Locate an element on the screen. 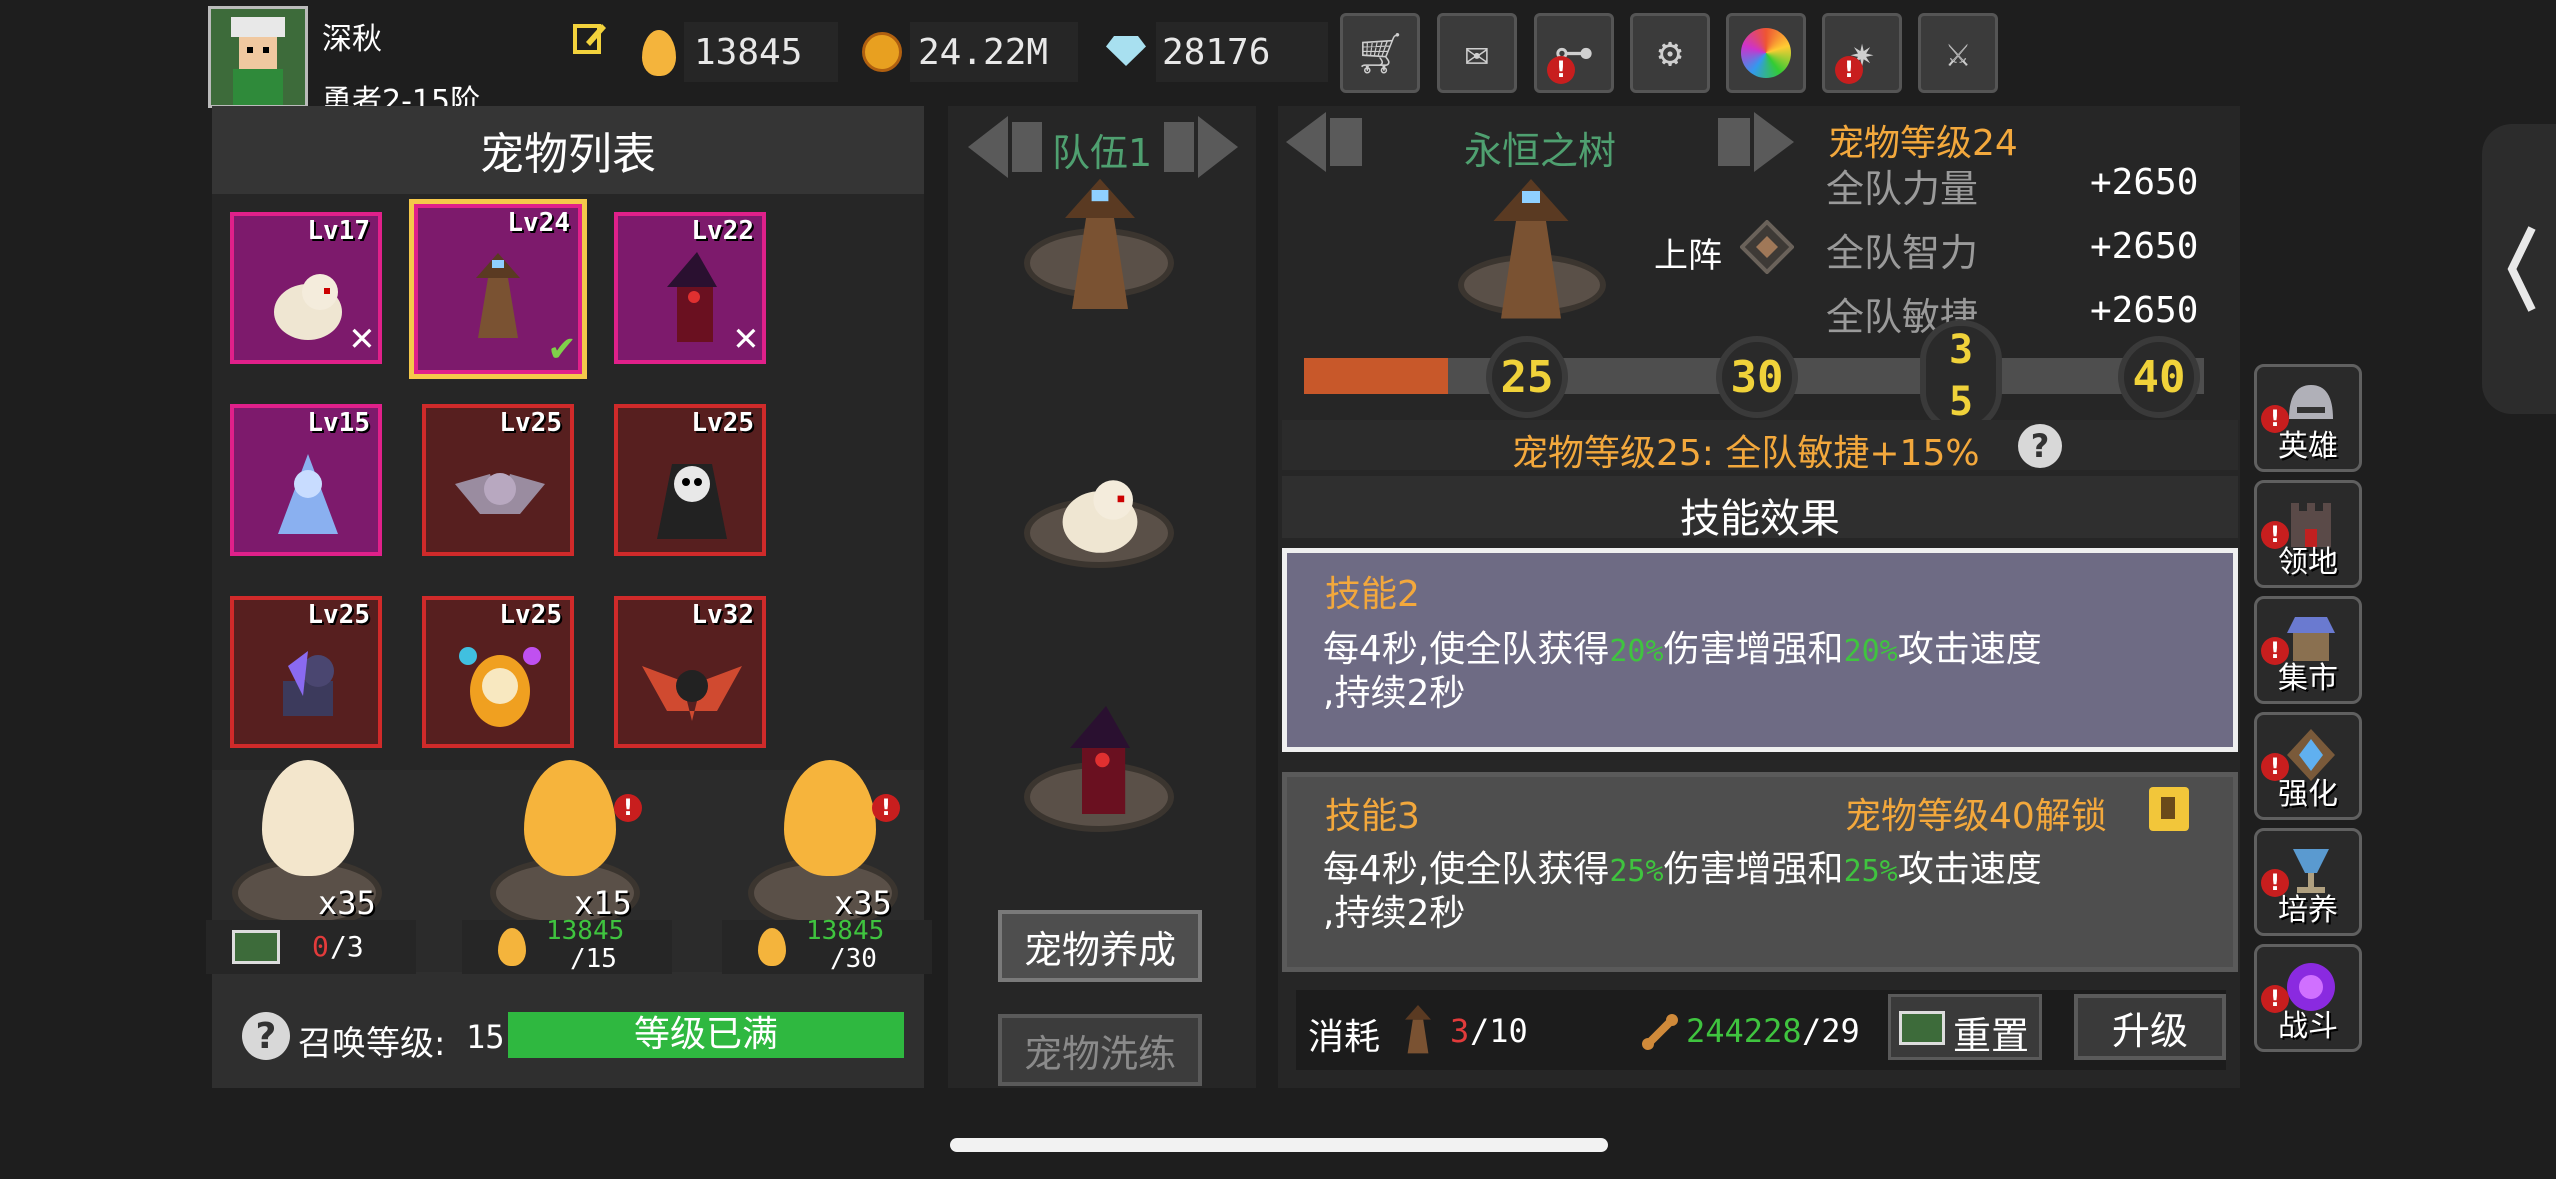 The width and height of the screenshot is (2556, 1179). gem-currency: 28176 is located at coordinates (1214, 52).